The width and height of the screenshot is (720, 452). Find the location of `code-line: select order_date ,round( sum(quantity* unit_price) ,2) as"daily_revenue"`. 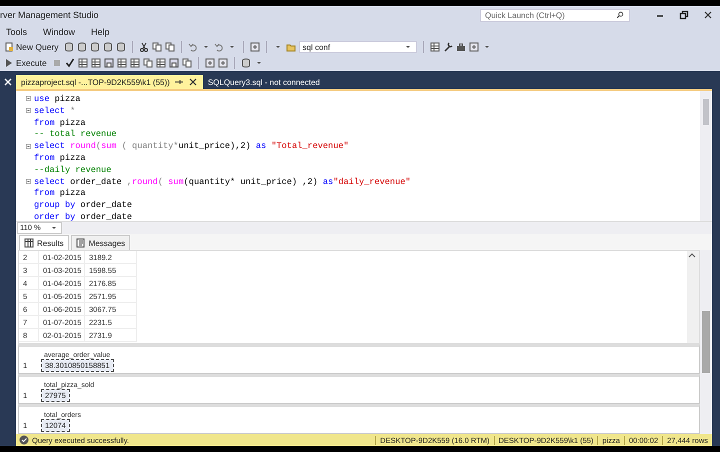

code-line: select order_date ,round( sum(quantity* unit_price) ,2) as"daily_revenue" is located at coordinates (222, 182).